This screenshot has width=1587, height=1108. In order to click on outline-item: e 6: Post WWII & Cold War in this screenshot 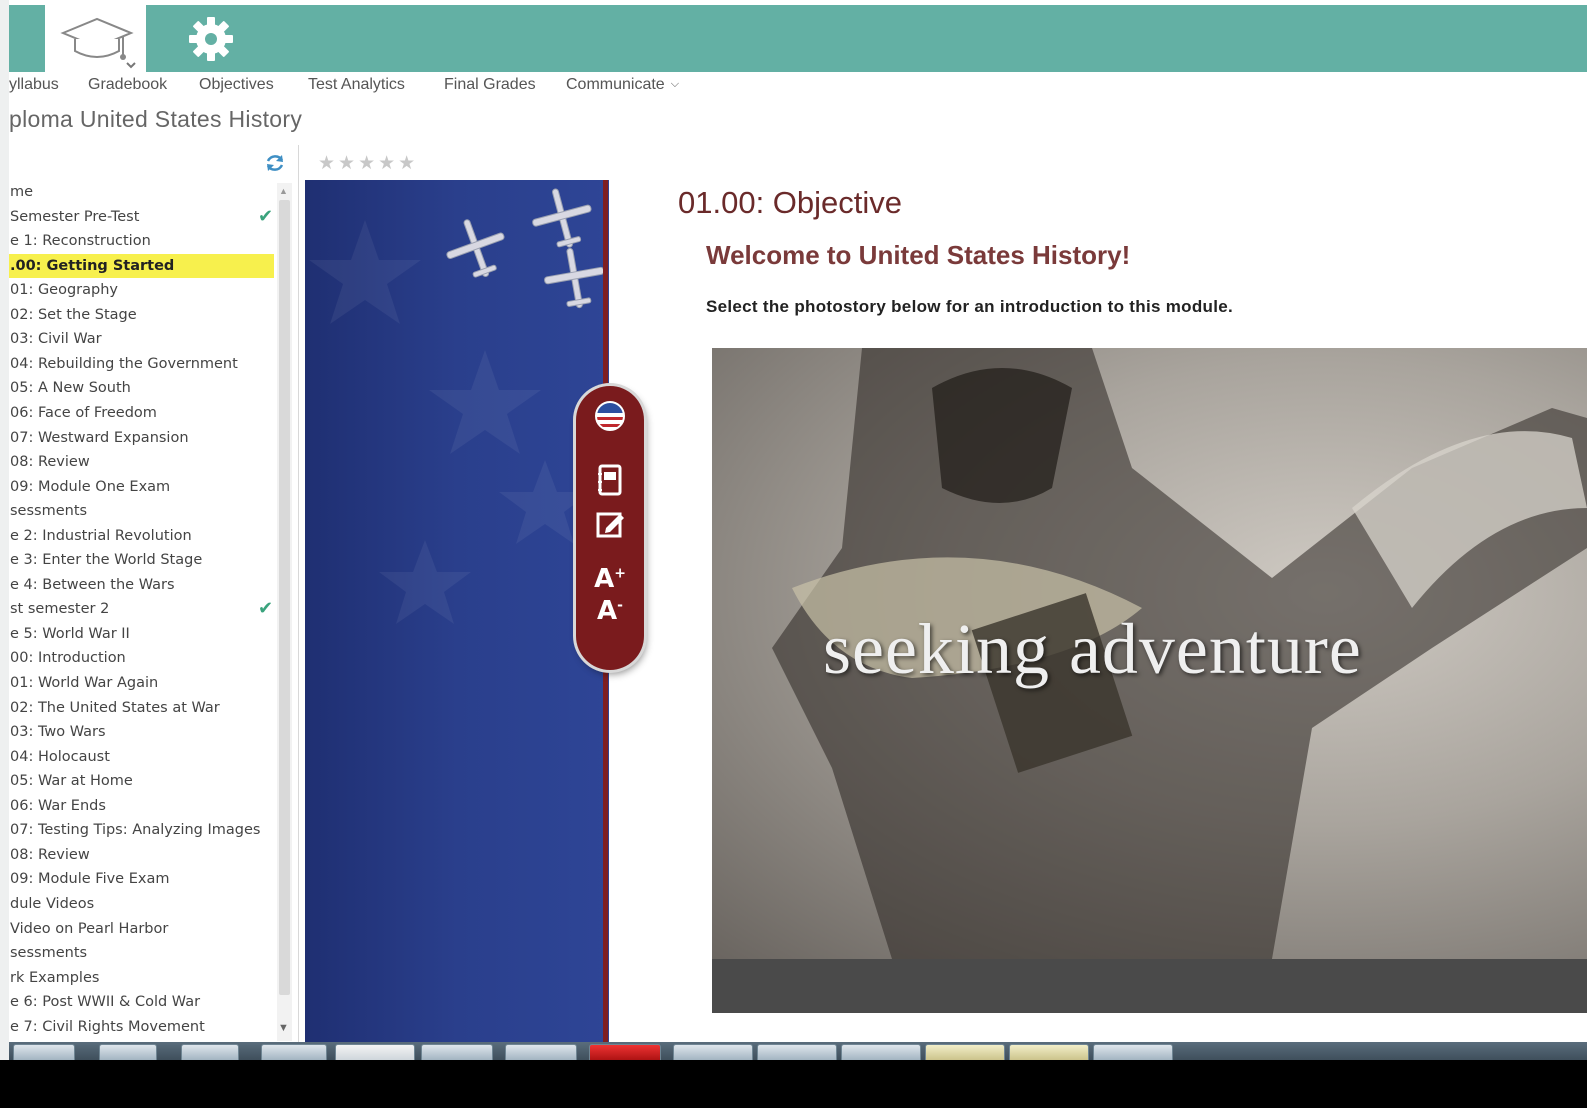, I will do `click(141, 1002)`.